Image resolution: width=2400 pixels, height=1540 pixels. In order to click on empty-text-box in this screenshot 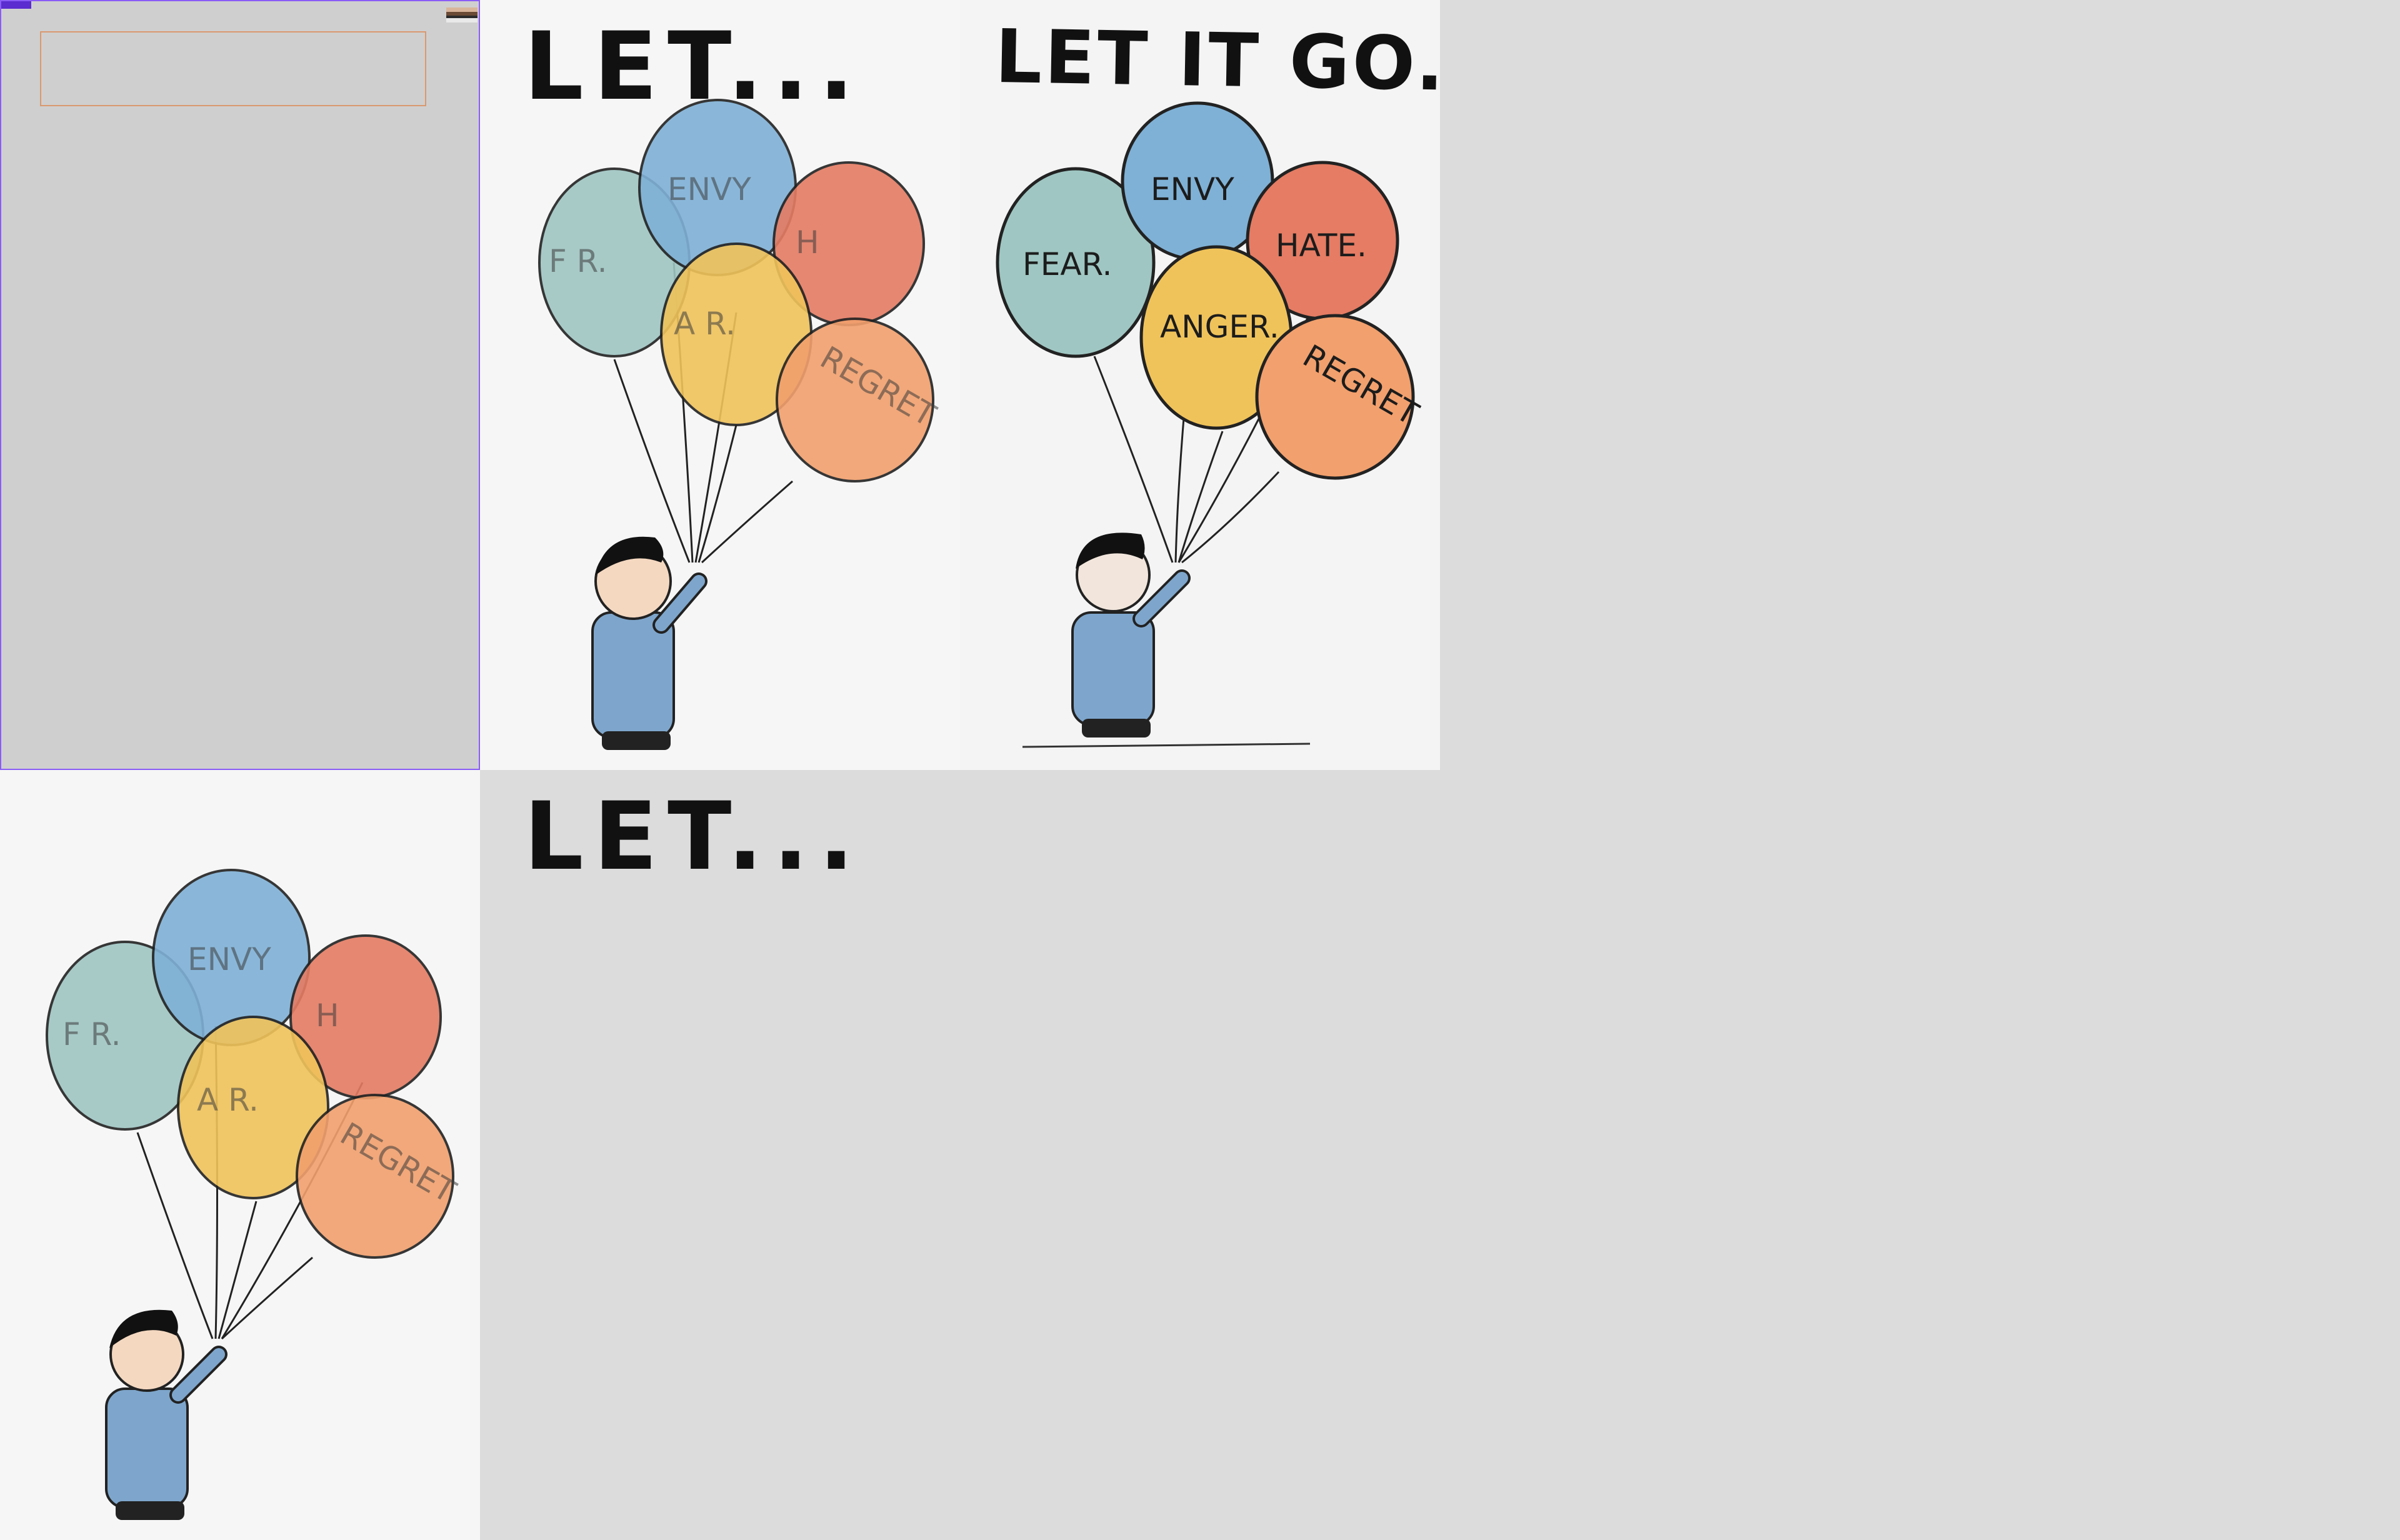, I will do `click(233, 68)`.